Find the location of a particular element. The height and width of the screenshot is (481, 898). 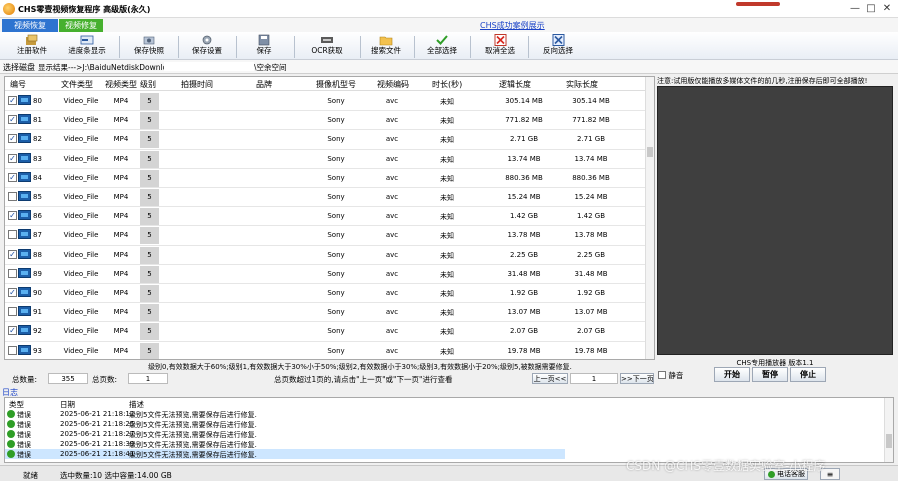

col-file-type: 文件类型 is located at coordinates (77, 84).